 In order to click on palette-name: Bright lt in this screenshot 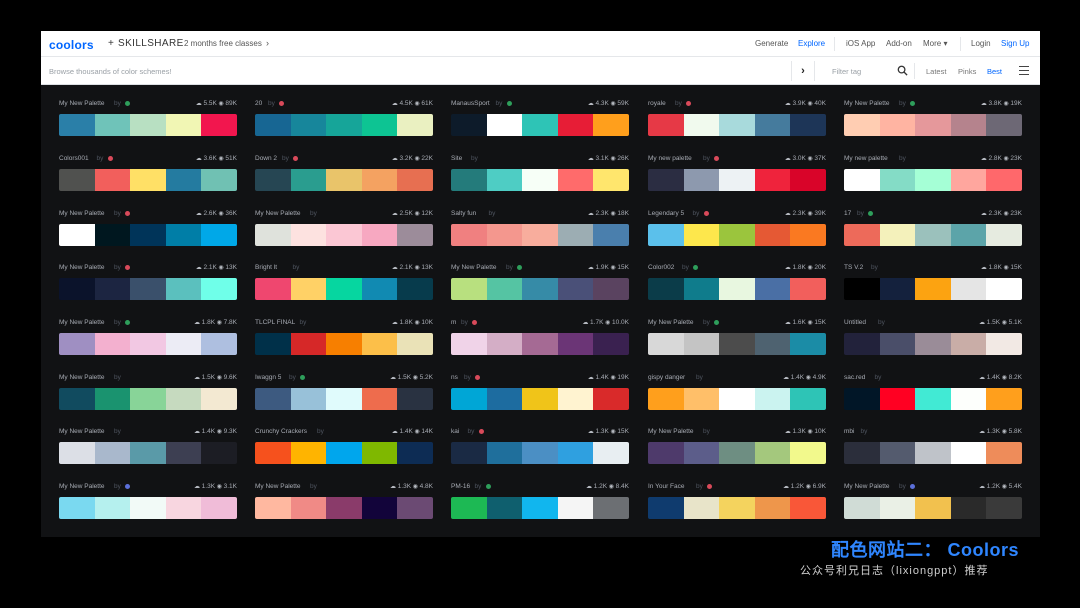, I will do `click(266, 267)`.